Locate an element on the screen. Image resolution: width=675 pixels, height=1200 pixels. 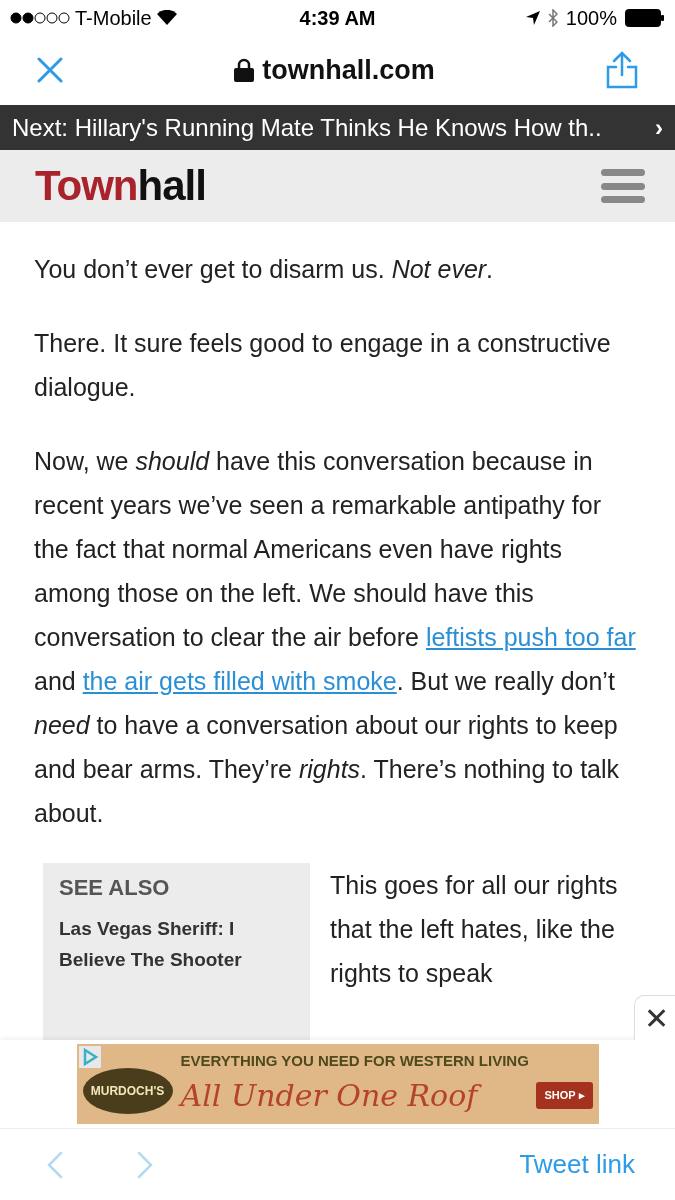
bluetooth-icon is located at coordinates (552, 17).